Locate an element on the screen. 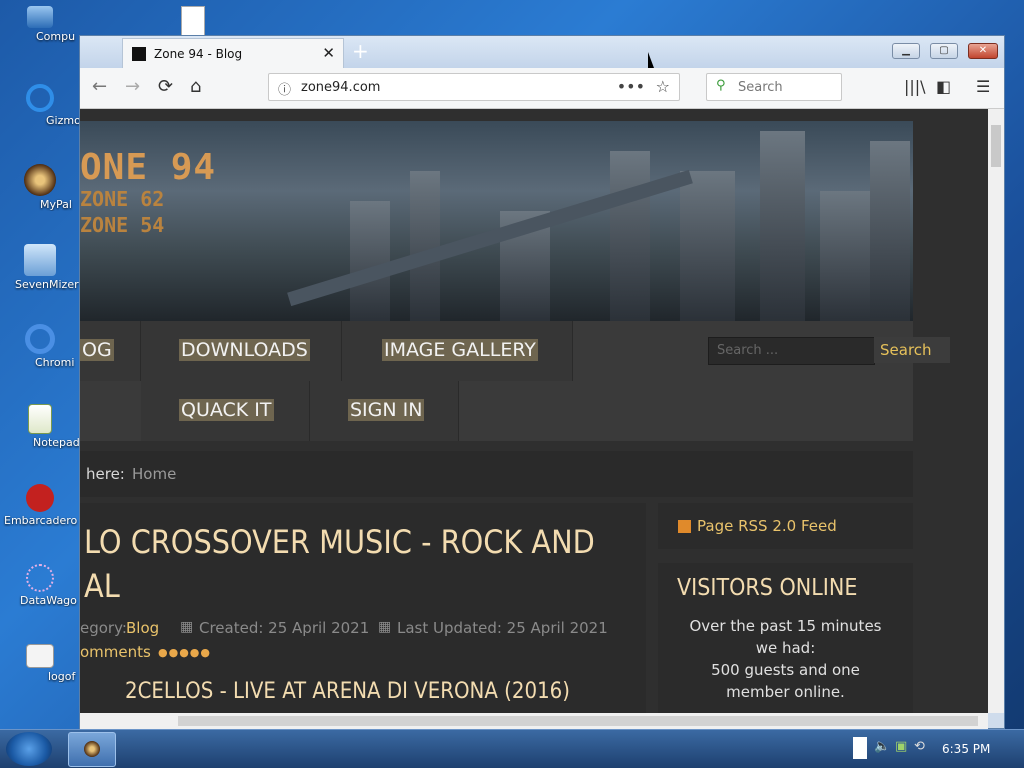  menu-item-quack-it: QUACK IT is located at coordinates (225, 411).